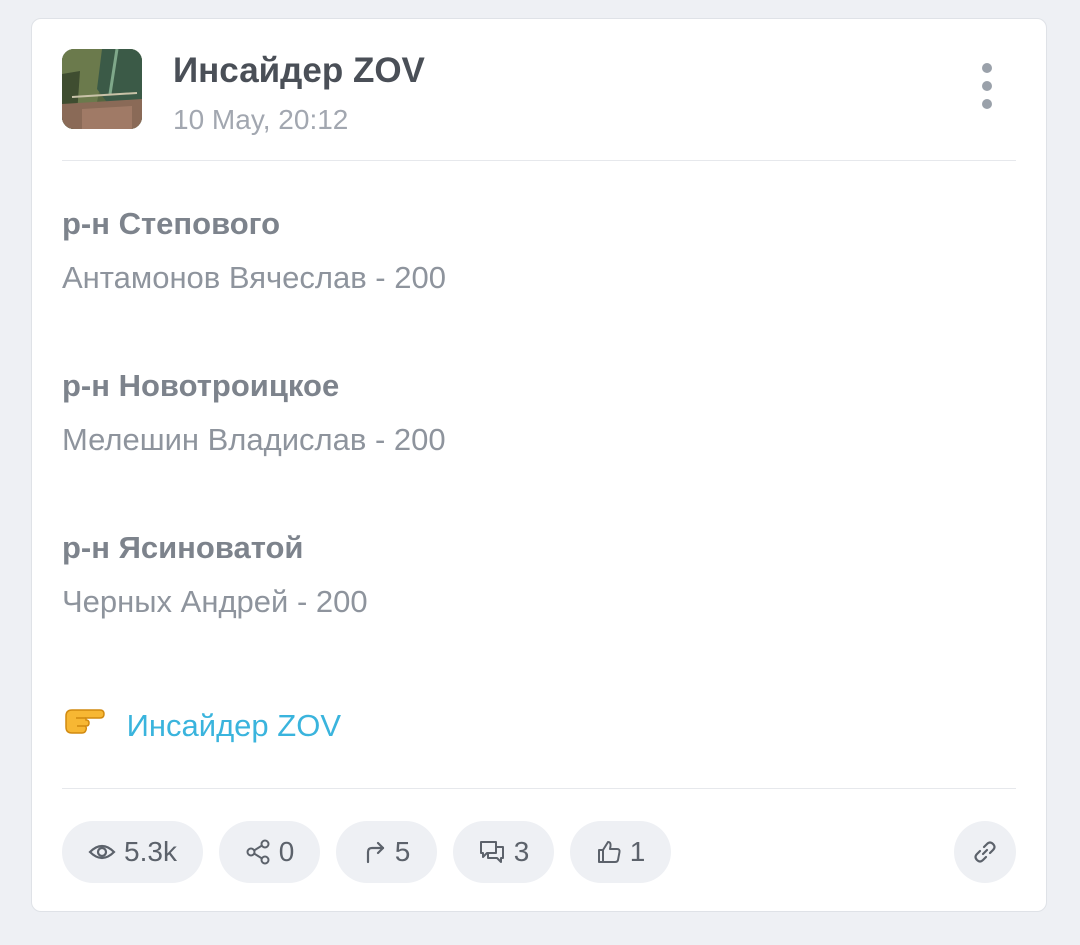 The height and width of the screenshot is (945, 1080). What do you see at coordinates (521, 851) in the screenshot?
I see `comments-count: 3` at bounding box center [521, 851].